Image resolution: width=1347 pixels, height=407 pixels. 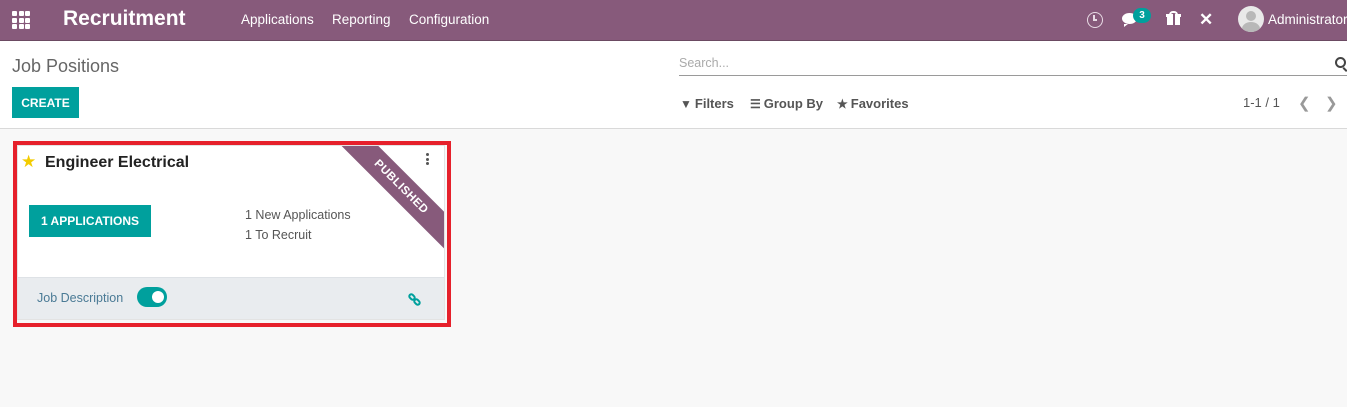 I want to click on favorites-button: ★ Favorites, so click(x=873, y=103).